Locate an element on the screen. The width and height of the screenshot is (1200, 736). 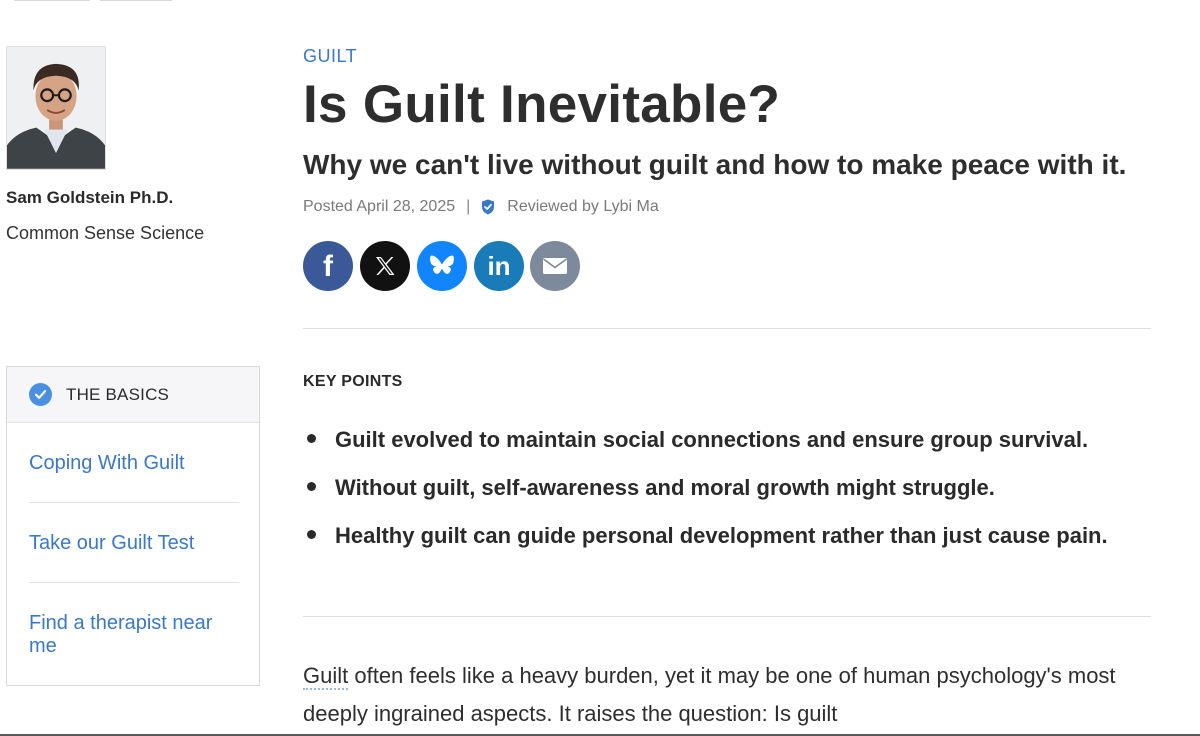
basics-link-coping: Coping With Guilt is located at coordinates (134, 463).